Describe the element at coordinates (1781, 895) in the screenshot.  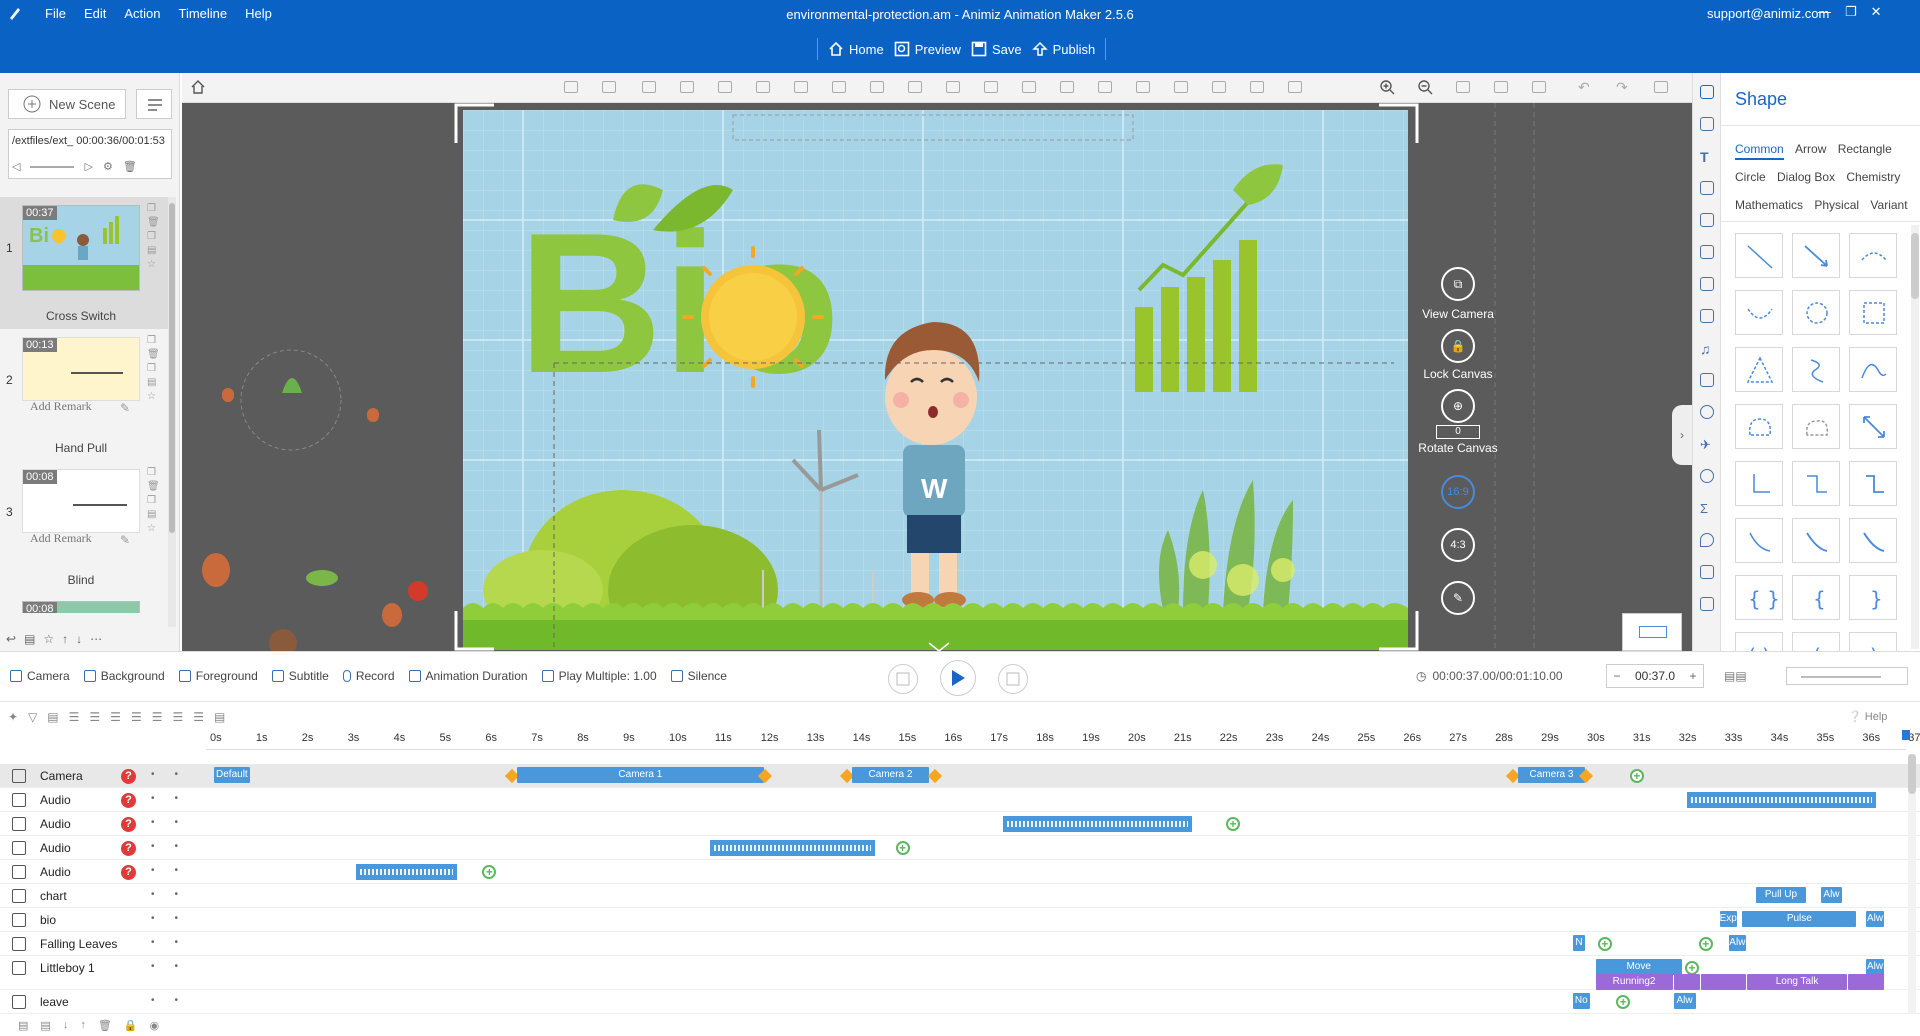
I see `action-clip: Pull Up` at that location.